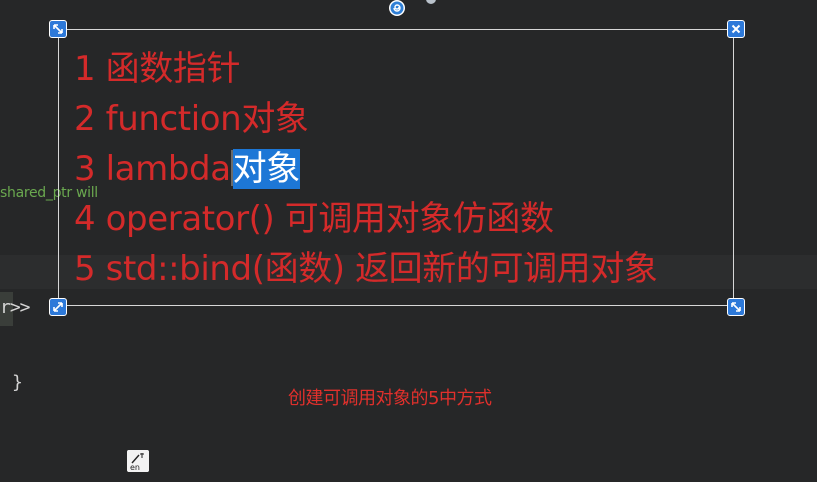  I want to click on selected-text: 对象, so click(266, 169).